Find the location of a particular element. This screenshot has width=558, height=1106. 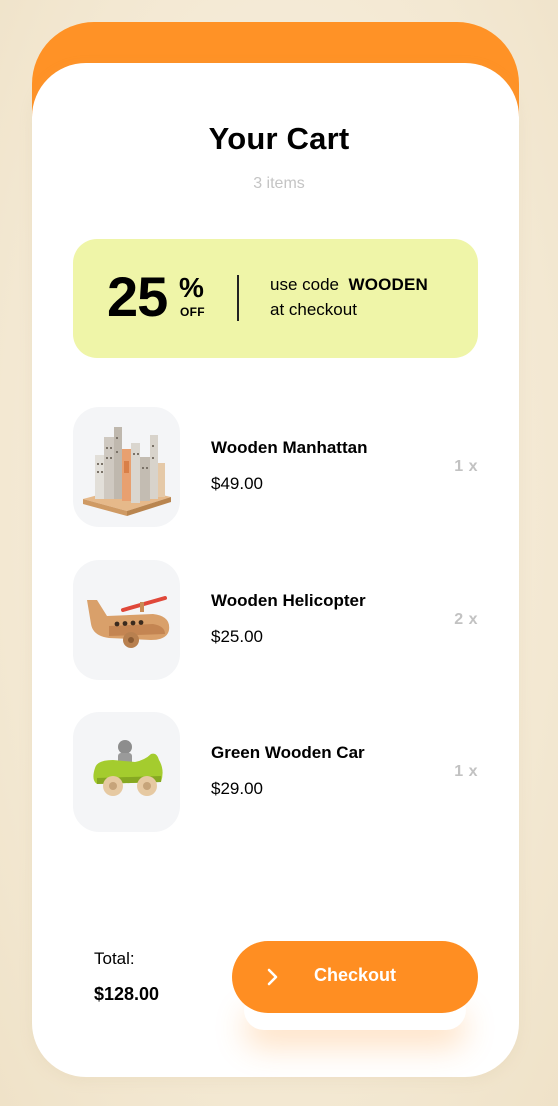

item-price: $25.00 is located at coordinates (237, 636).